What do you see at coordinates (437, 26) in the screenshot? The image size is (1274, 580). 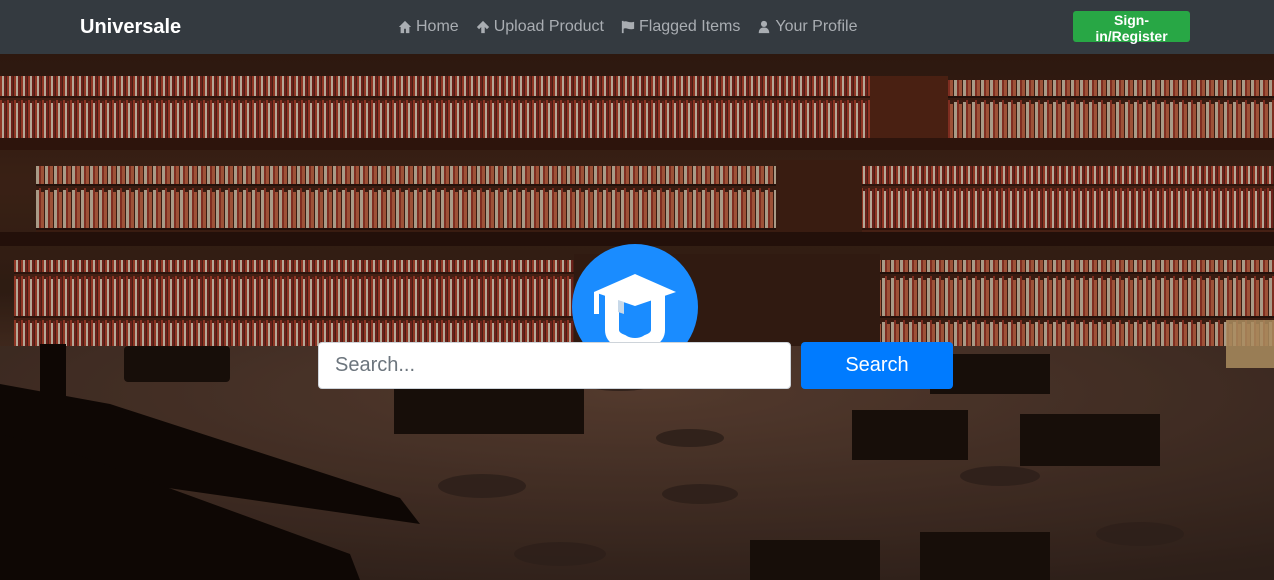 I see `nav-link-home-label: Home` at bounding box center [437, 26].